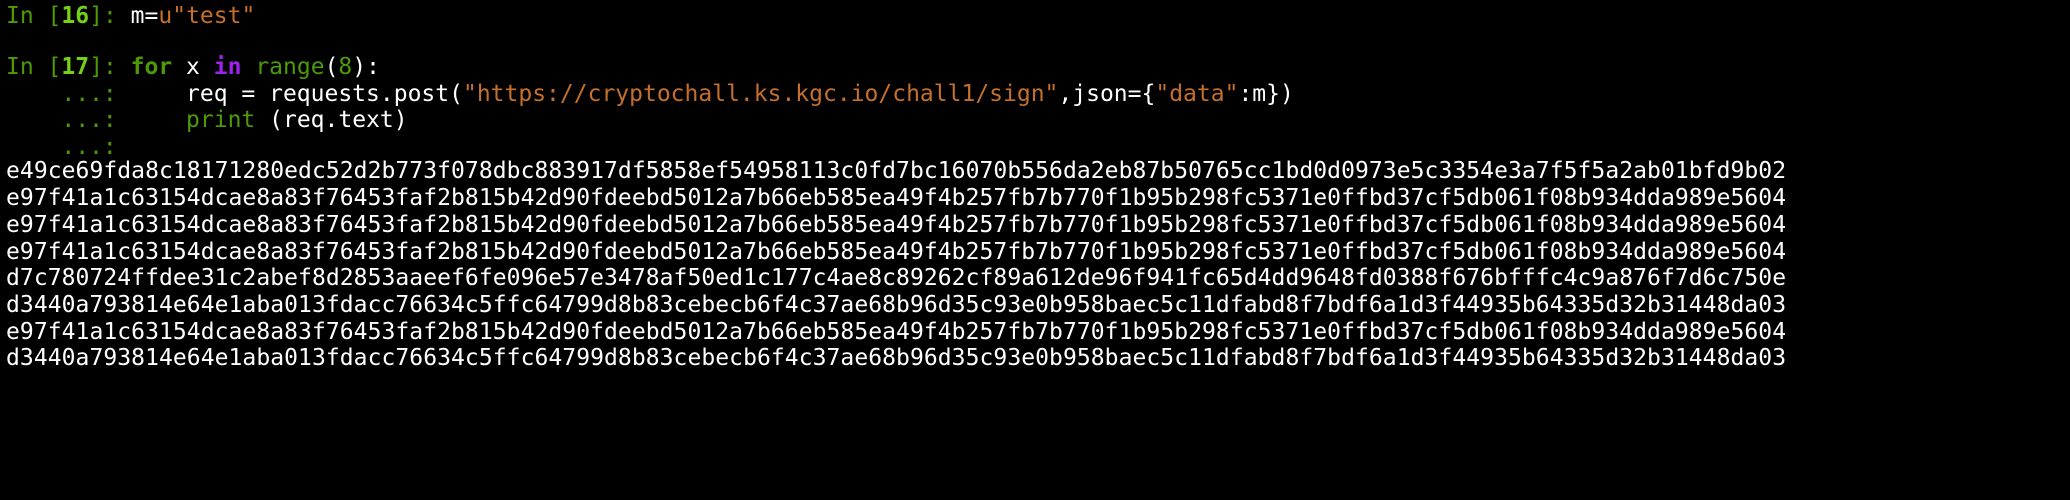 The width and height of the screenshot is (2070, 500). I want to click on code-print-arg: (req.text), so click(331, 120).